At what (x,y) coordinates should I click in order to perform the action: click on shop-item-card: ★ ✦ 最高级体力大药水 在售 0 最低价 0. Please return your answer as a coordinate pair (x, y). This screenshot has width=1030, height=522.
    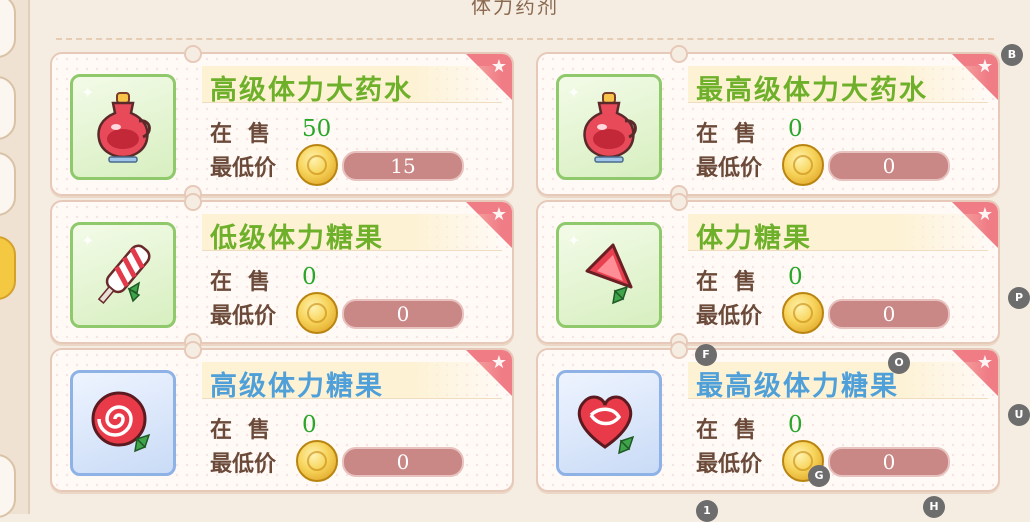
    Looking at the image, I should click on (768, 124).